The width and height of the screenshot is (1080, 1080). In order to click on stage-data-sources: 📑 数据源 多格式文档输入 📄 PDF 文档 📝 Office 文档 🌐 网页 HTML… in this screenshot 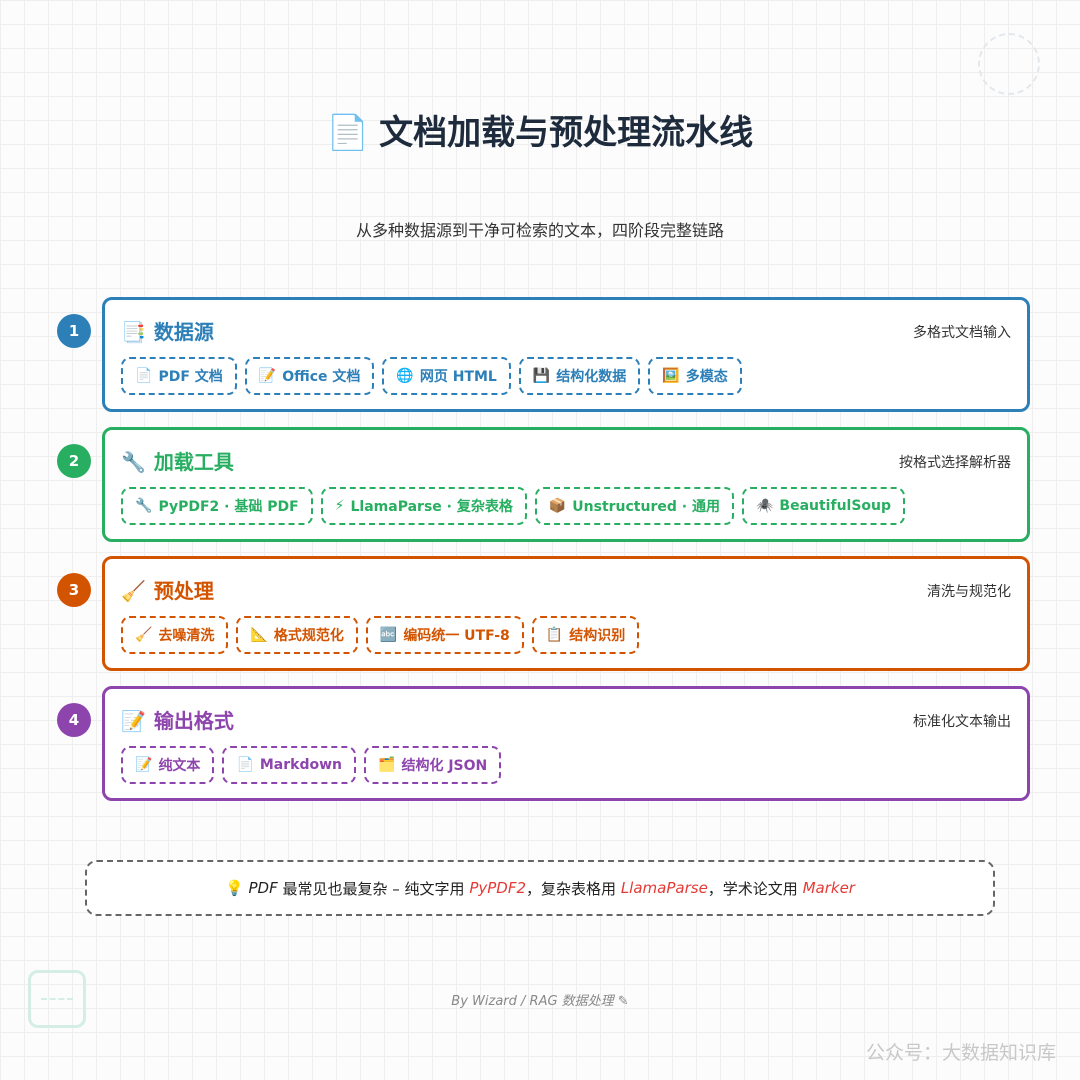, I will do `click(566, 354)`.